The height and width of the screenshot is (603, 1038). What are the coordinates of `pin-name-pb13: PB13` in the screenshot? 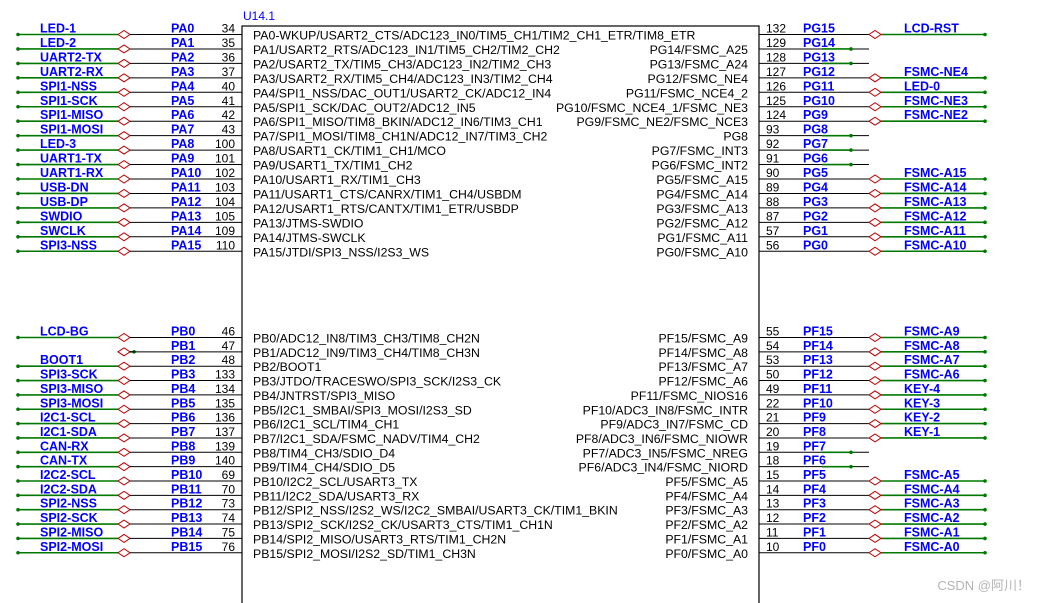 It's located at (186, 518).